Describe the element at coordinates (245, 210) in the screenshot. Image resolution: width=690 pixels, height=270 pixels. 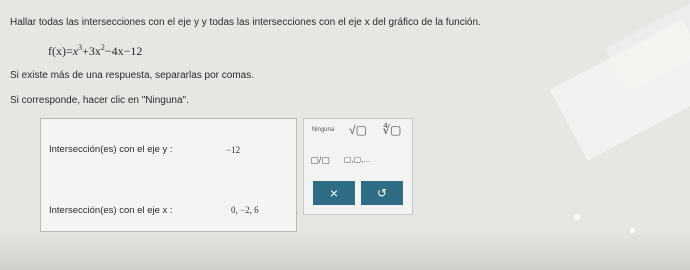
I see `x-intercept-input: 0, −2, 6` at that location.